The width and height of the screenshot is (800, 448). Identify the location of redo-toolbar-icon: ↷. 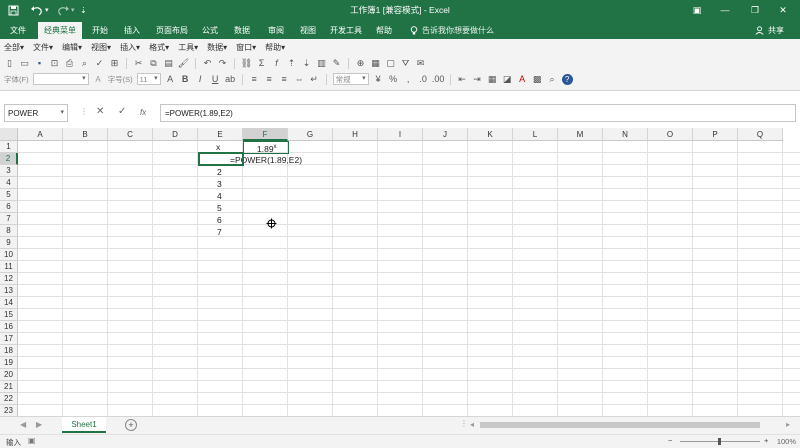
(222, 63).